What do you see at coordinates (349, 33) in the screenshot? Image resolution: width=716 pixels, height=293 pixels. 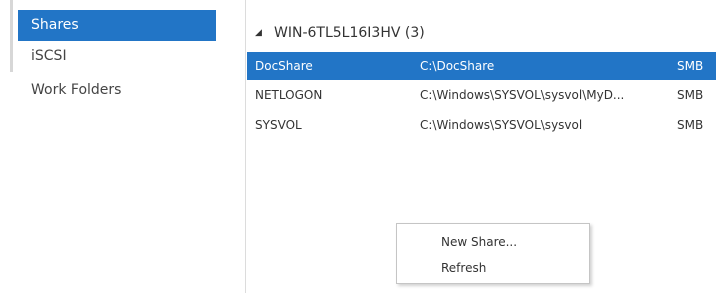 I see `server-group-label: WIN-6TL5L16I3HV (3)` at bounding box center [349, 33].